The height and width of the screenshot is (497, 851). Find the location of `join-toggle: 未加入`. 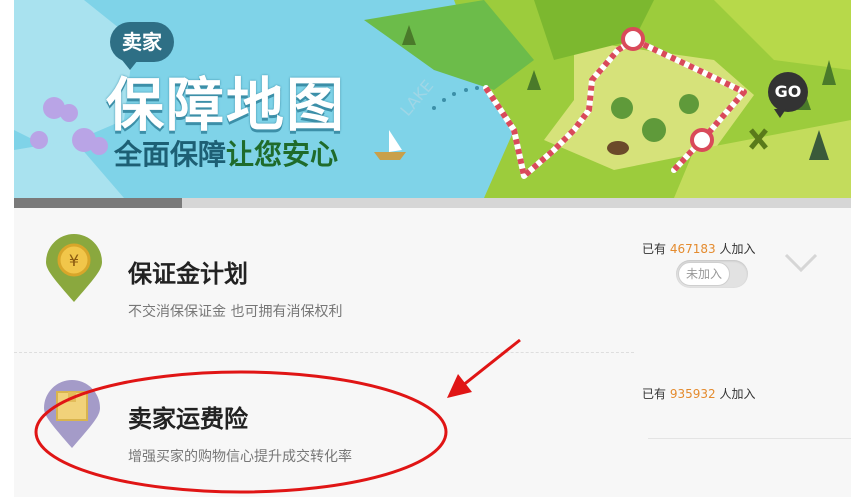

join-toggle: 未加入 is located at coordinates (712, 274).